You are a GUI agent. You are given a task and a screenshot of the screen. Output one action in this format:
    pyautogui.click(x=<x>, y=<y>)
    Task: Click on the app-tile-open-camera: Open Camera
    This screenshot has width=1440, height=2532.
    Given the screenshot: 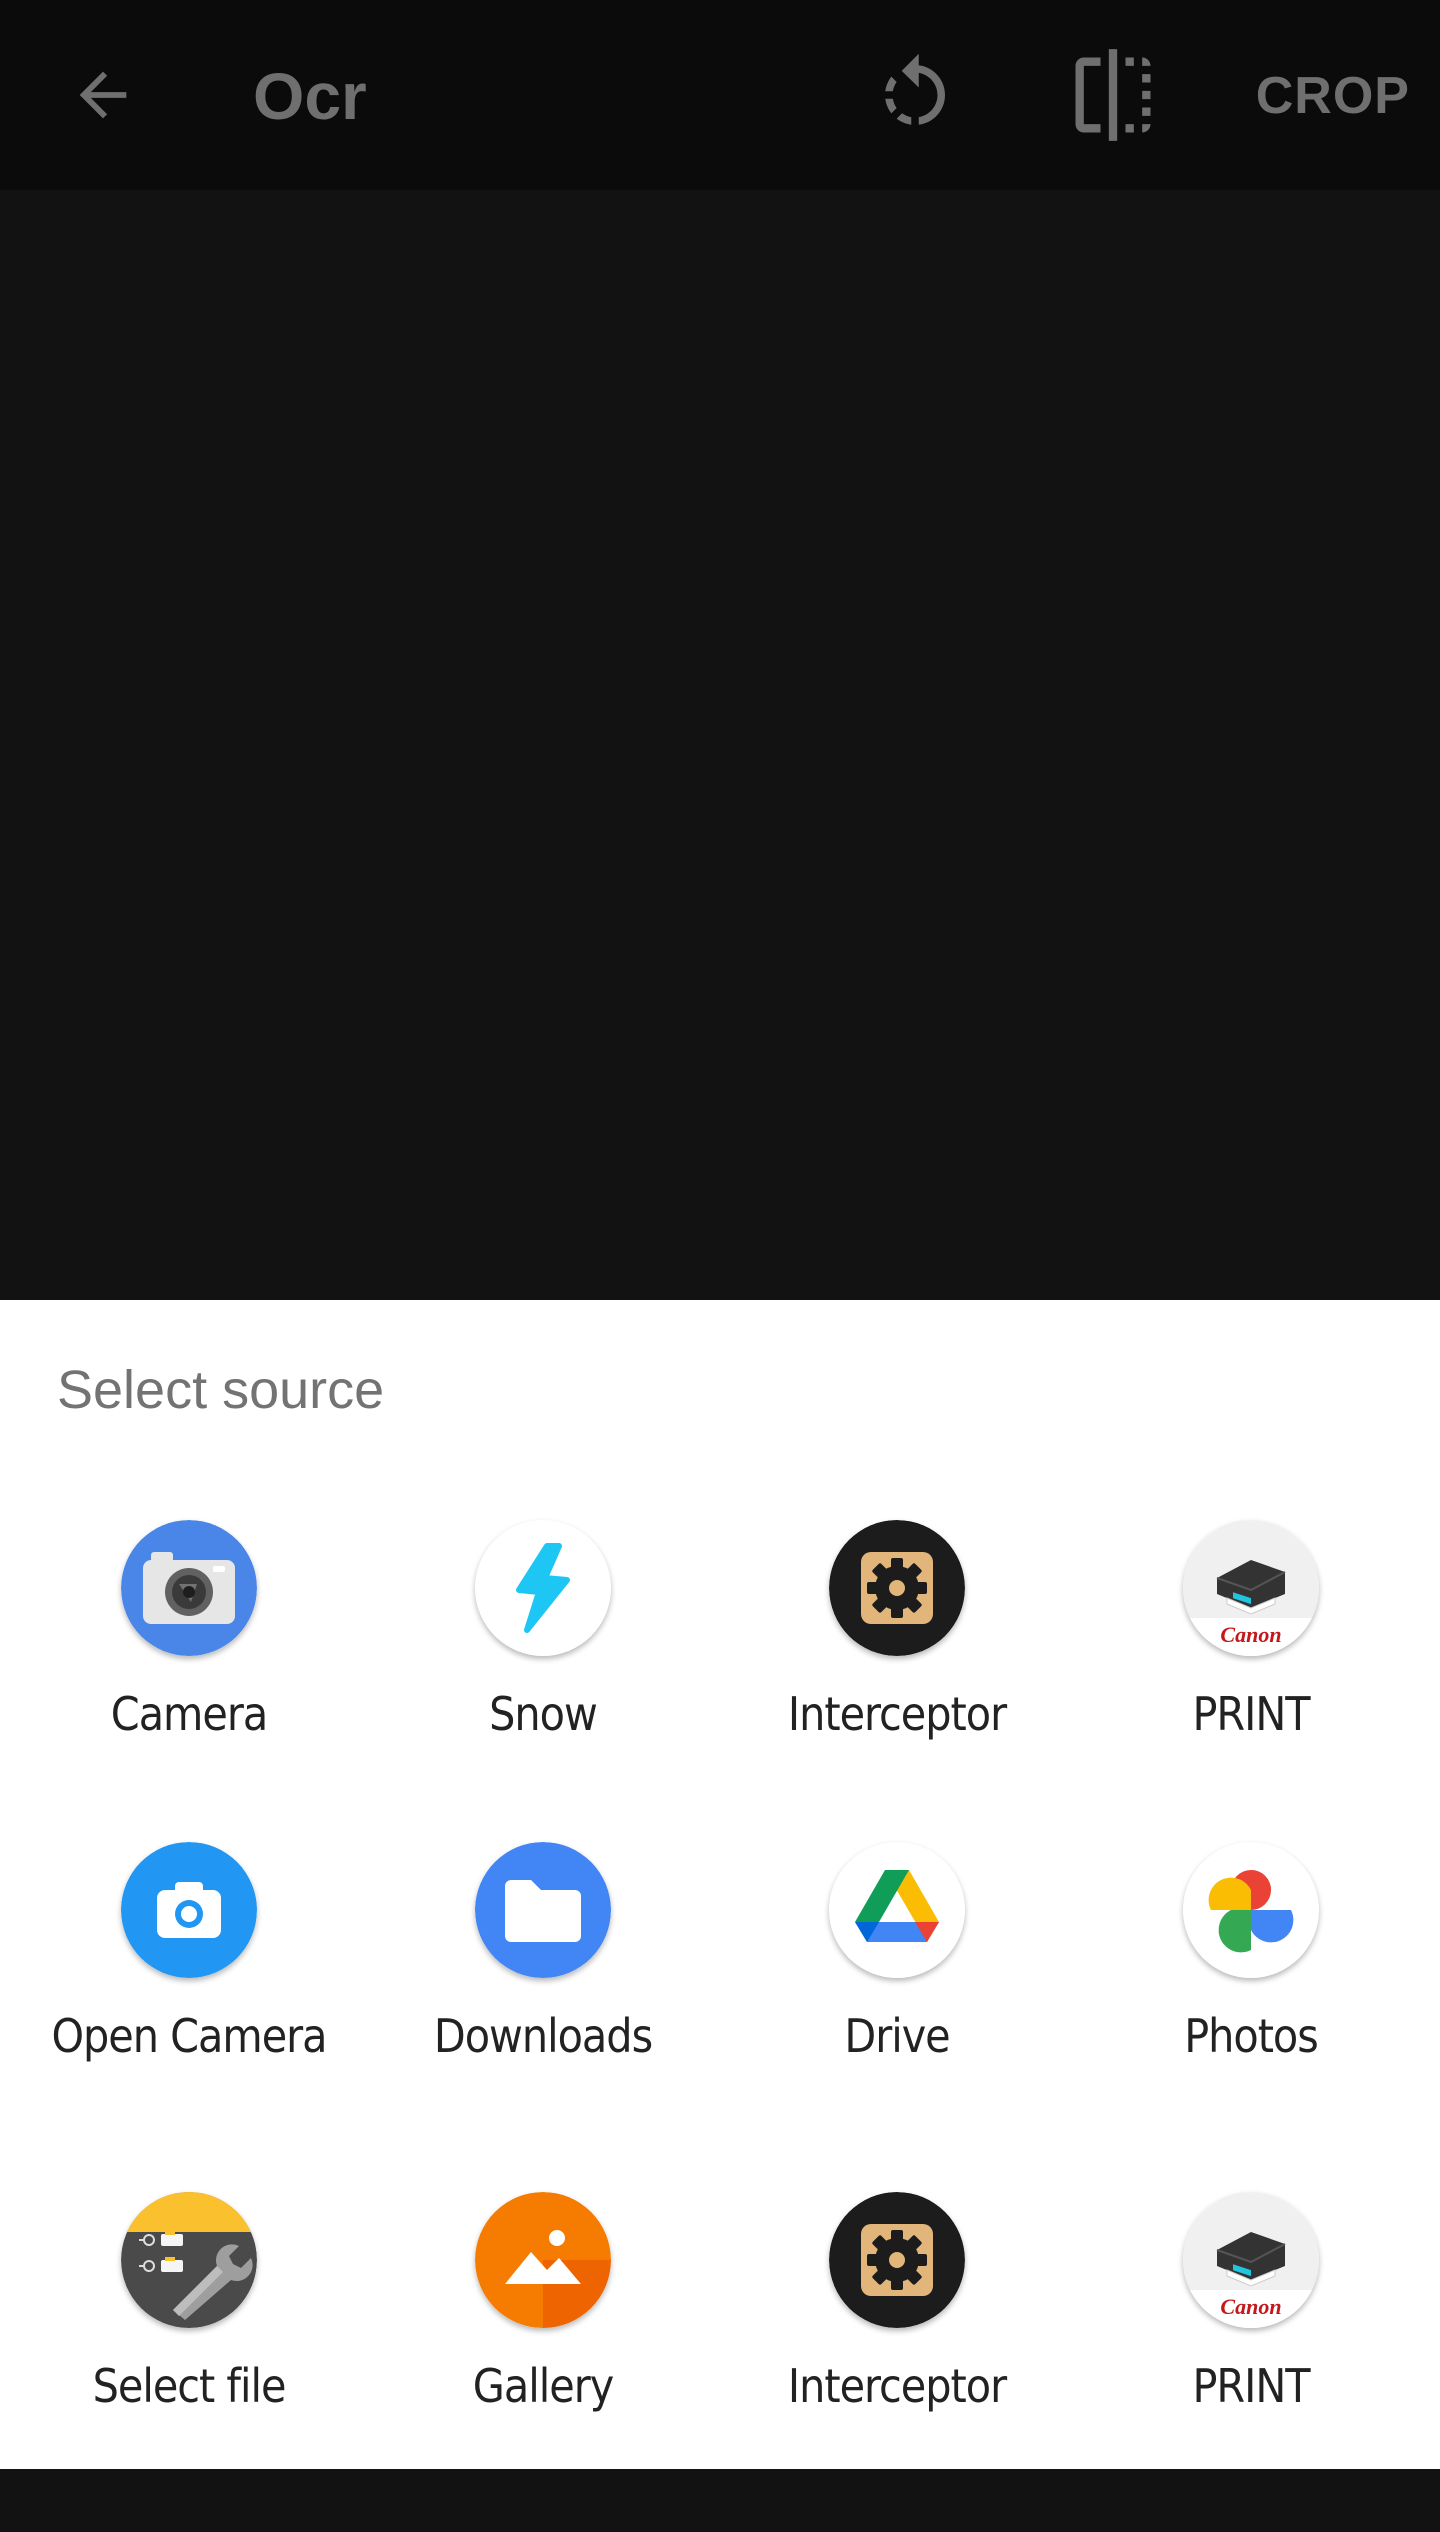 What is the action you would take?
    pyautogui.click(x=189, y=2012)
    